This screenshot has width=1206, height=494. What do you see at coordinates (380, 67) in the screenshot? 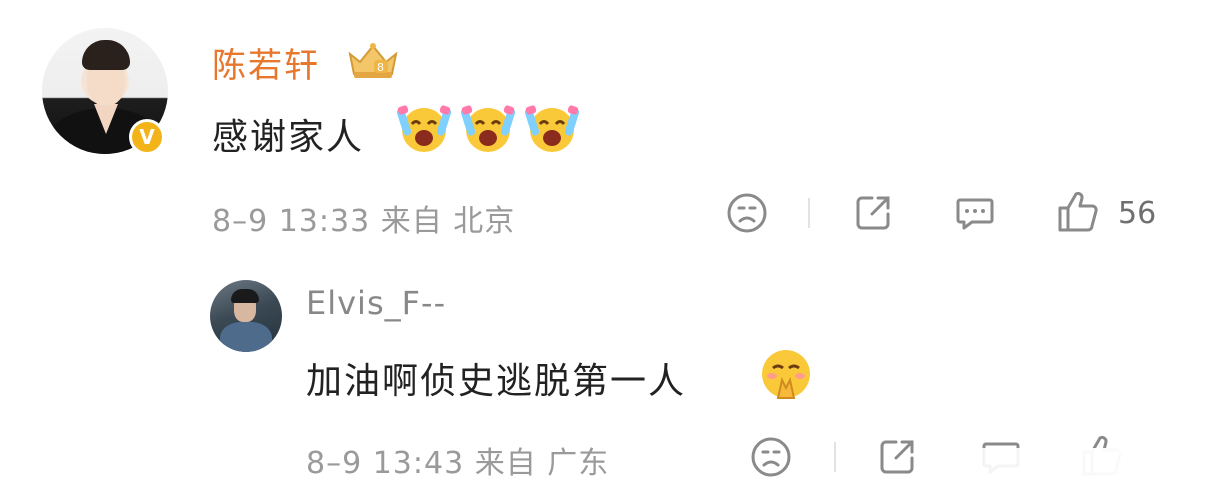
I see `svg-text: 8` at bounding box center [380, 67].